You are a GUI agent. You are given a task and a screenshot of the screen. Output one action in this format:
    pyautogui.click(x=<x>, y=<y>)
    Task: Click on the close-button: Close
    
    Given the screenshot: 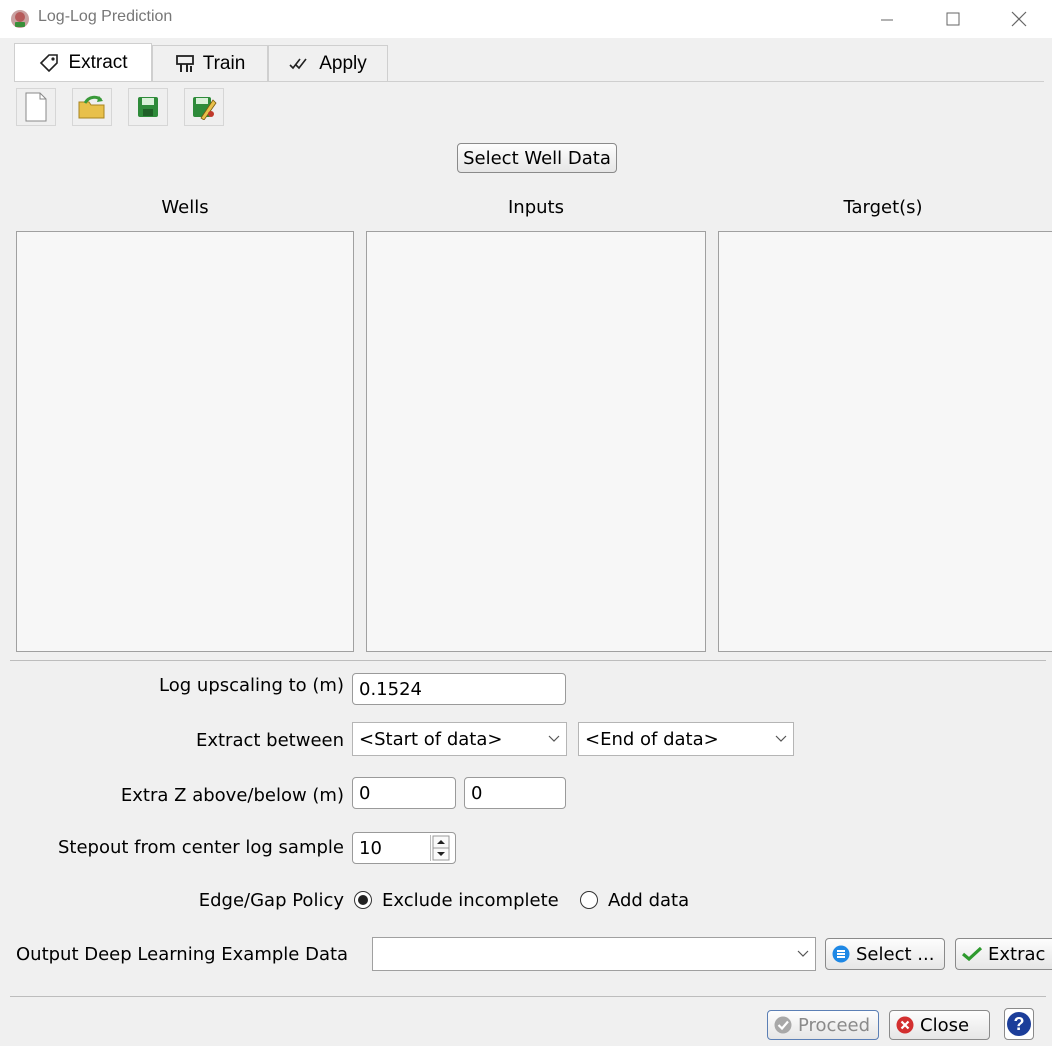 What is the action you would take?
    pyautogui.click(x=939, y=1025)
    